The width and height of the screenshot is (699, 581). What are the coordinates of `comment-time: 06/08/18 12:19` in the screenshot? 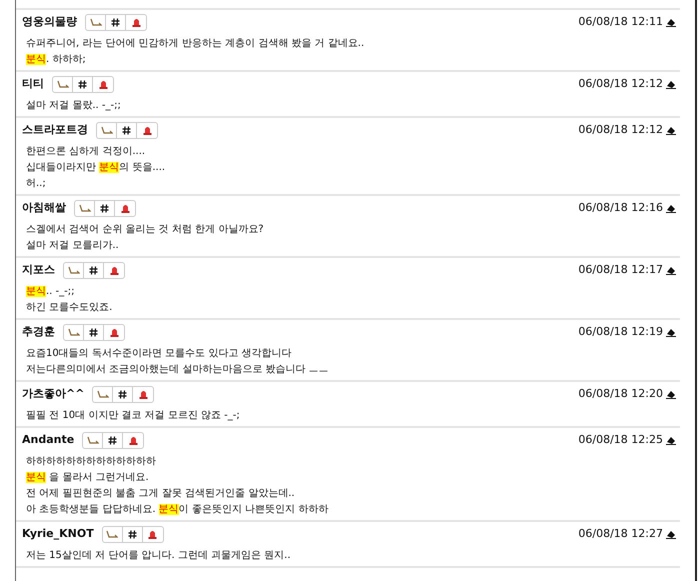 It's located at (620, 332).